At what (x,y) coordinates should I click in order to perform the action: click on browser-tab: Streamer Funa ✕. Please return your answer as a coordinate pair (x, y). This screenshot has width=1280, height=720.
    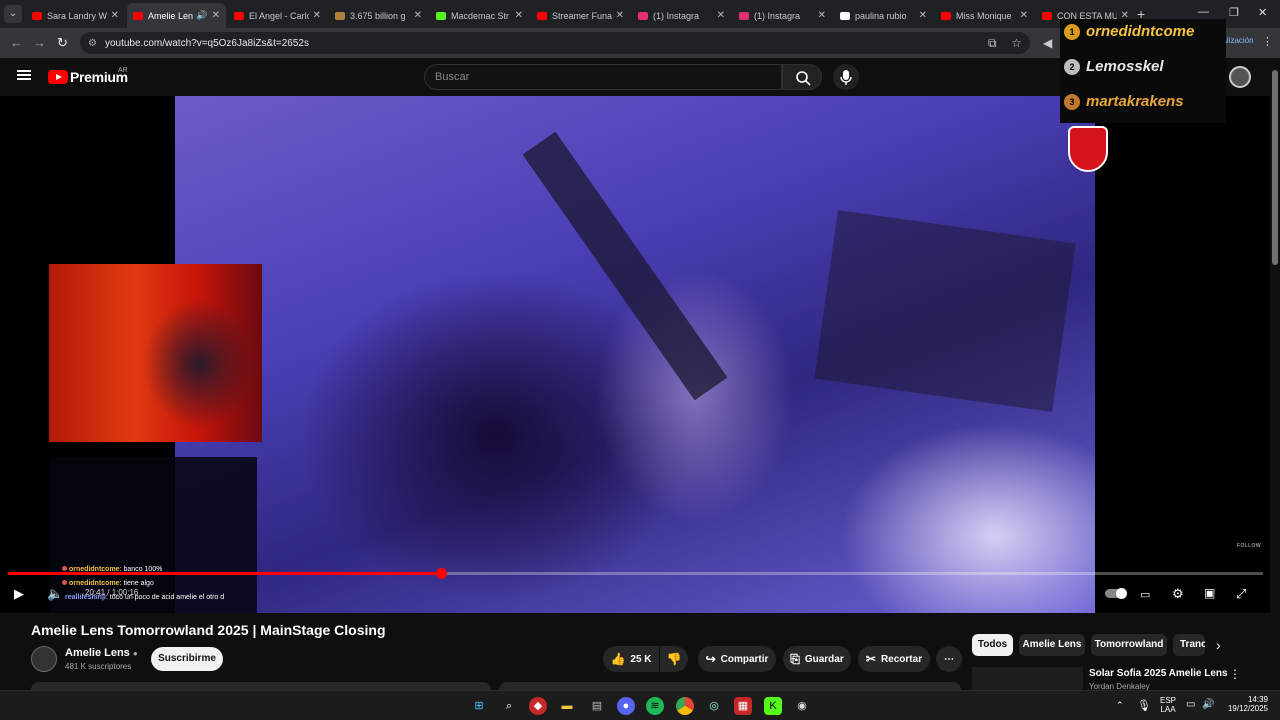
    Looking at the image, I should click on (580, 15).